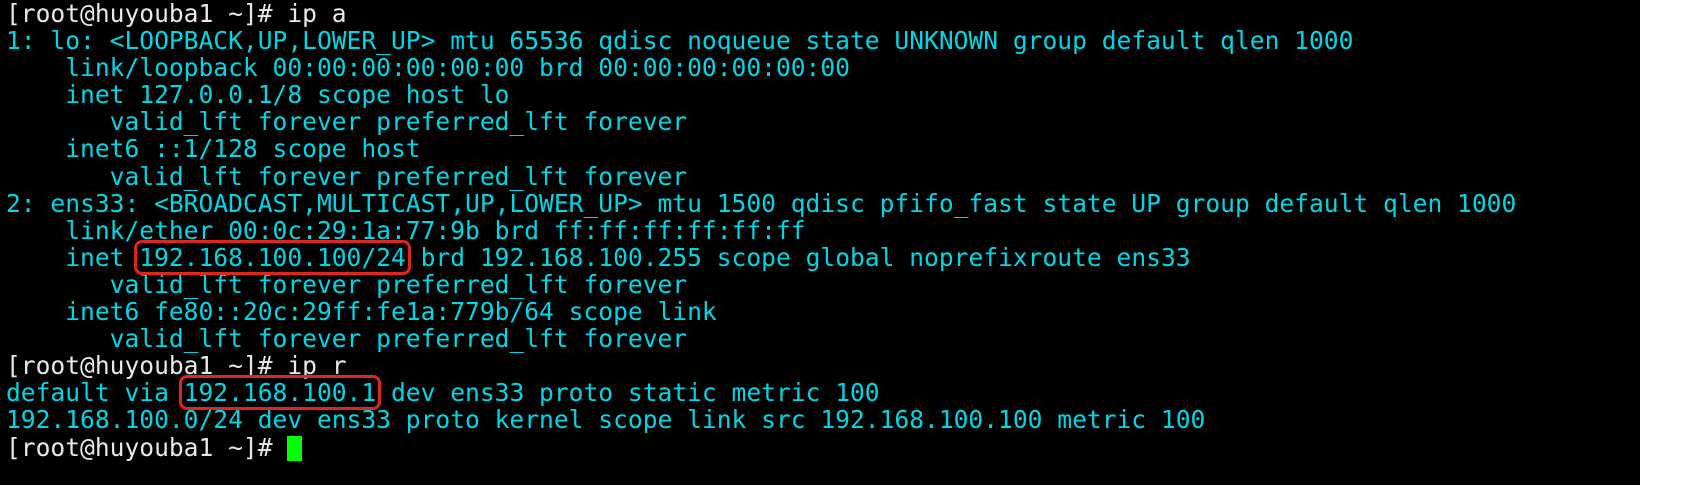 This screenshot has width=1705, height=485. What do you see at coordinates (213, 149) in the screenshot?
I see `output-text: inet6 ::1/128 scope host` at bounding box center [213, 149].